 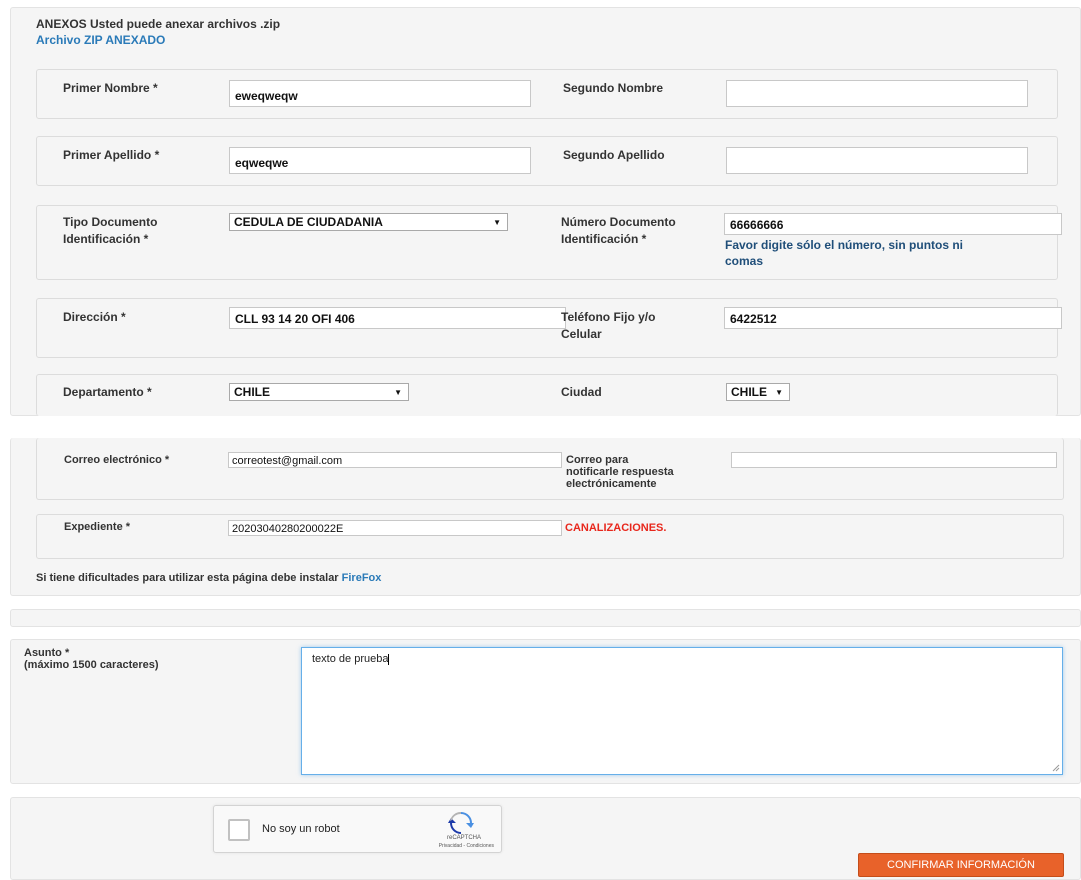 I want to click on ciudad-select: CHILE ▼, so click(x=758, y=392).